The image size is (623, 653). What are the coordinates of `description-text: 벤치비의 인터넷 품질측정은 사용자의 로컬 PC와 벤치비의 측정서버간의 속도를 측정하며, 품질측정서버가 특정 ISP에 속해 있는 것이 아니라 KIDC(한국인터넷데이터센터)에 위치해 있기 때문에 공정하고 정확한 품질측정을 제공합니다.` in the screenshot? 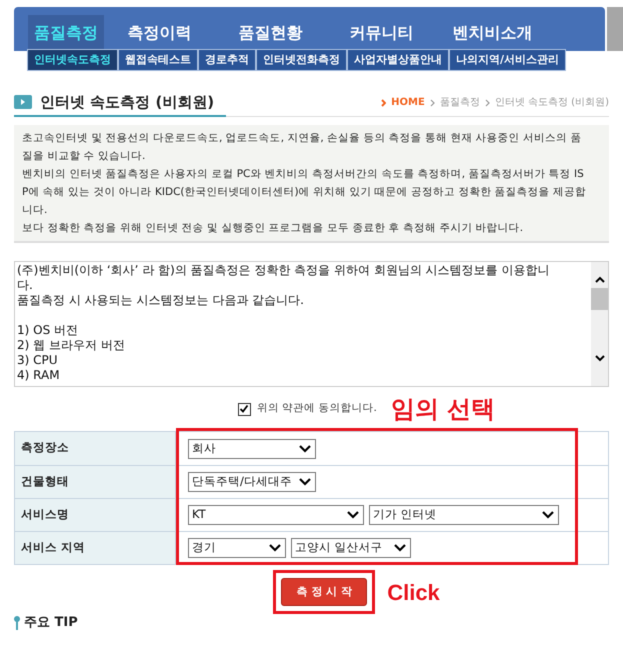 It's located at (304, 192).